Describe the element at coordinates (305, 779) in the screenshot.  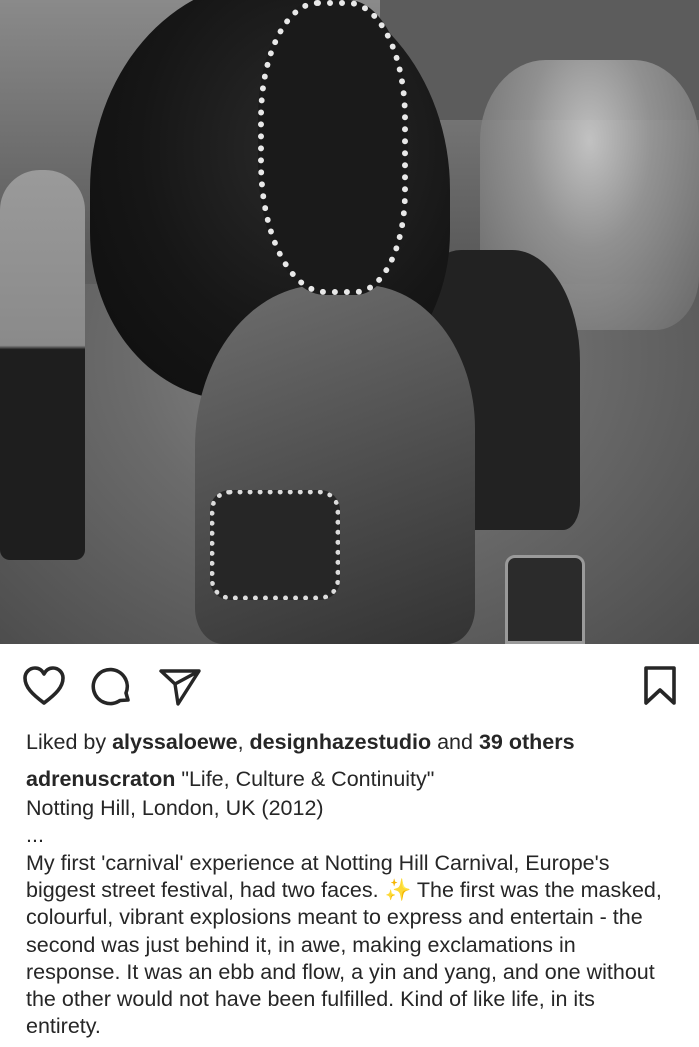
I see `caption-title: "Life, Culture & Continuity"` at that location.